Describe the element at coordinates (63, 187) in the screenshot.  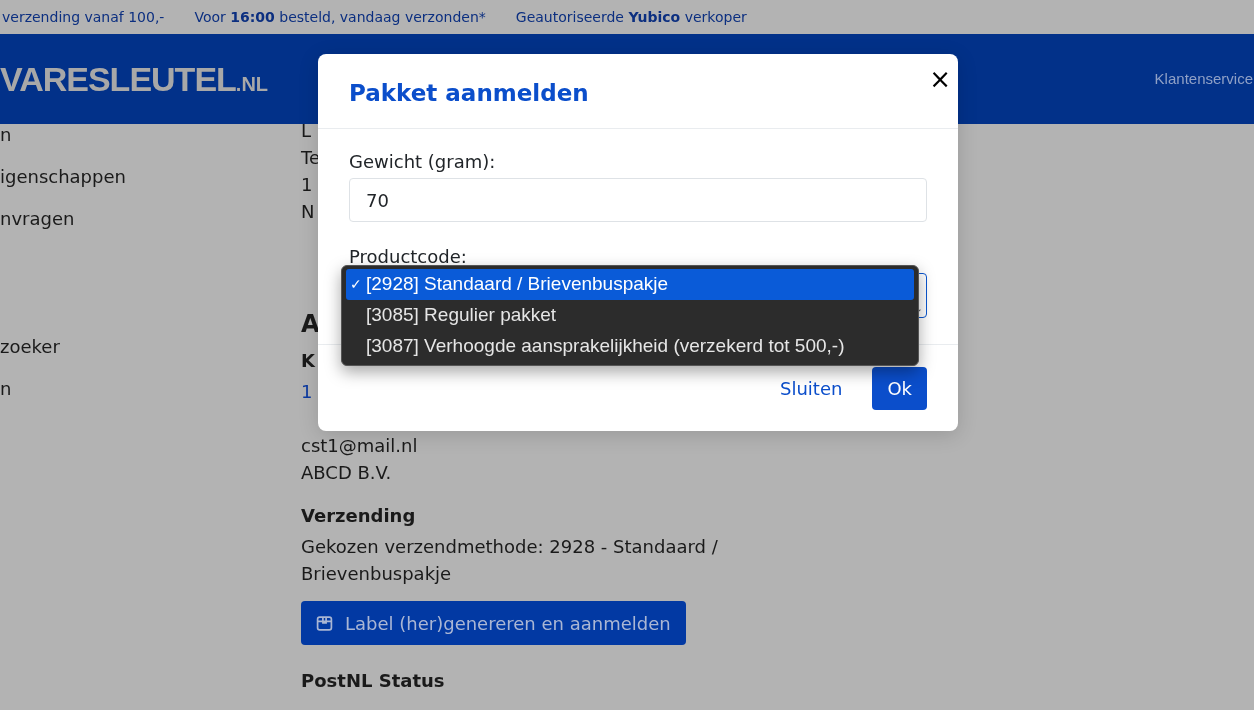
I see `sidebar-item: igenschappen` at that location.